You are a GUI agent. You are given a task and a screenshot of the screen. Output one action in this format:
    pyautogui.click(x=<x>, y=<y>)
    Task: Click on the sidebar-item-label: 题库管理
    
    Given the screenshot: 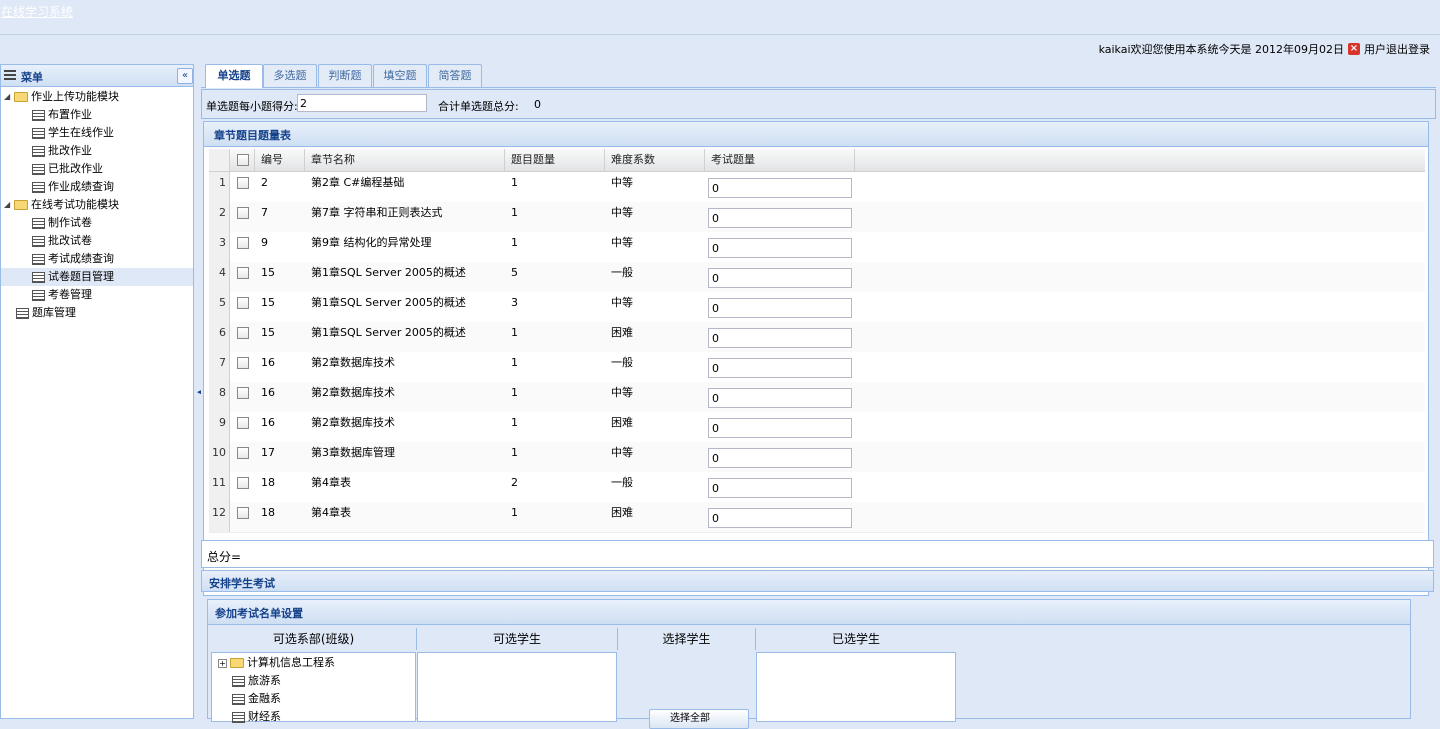 What is the action you would take?
    pyautogui.click(x=54, y=312)
    